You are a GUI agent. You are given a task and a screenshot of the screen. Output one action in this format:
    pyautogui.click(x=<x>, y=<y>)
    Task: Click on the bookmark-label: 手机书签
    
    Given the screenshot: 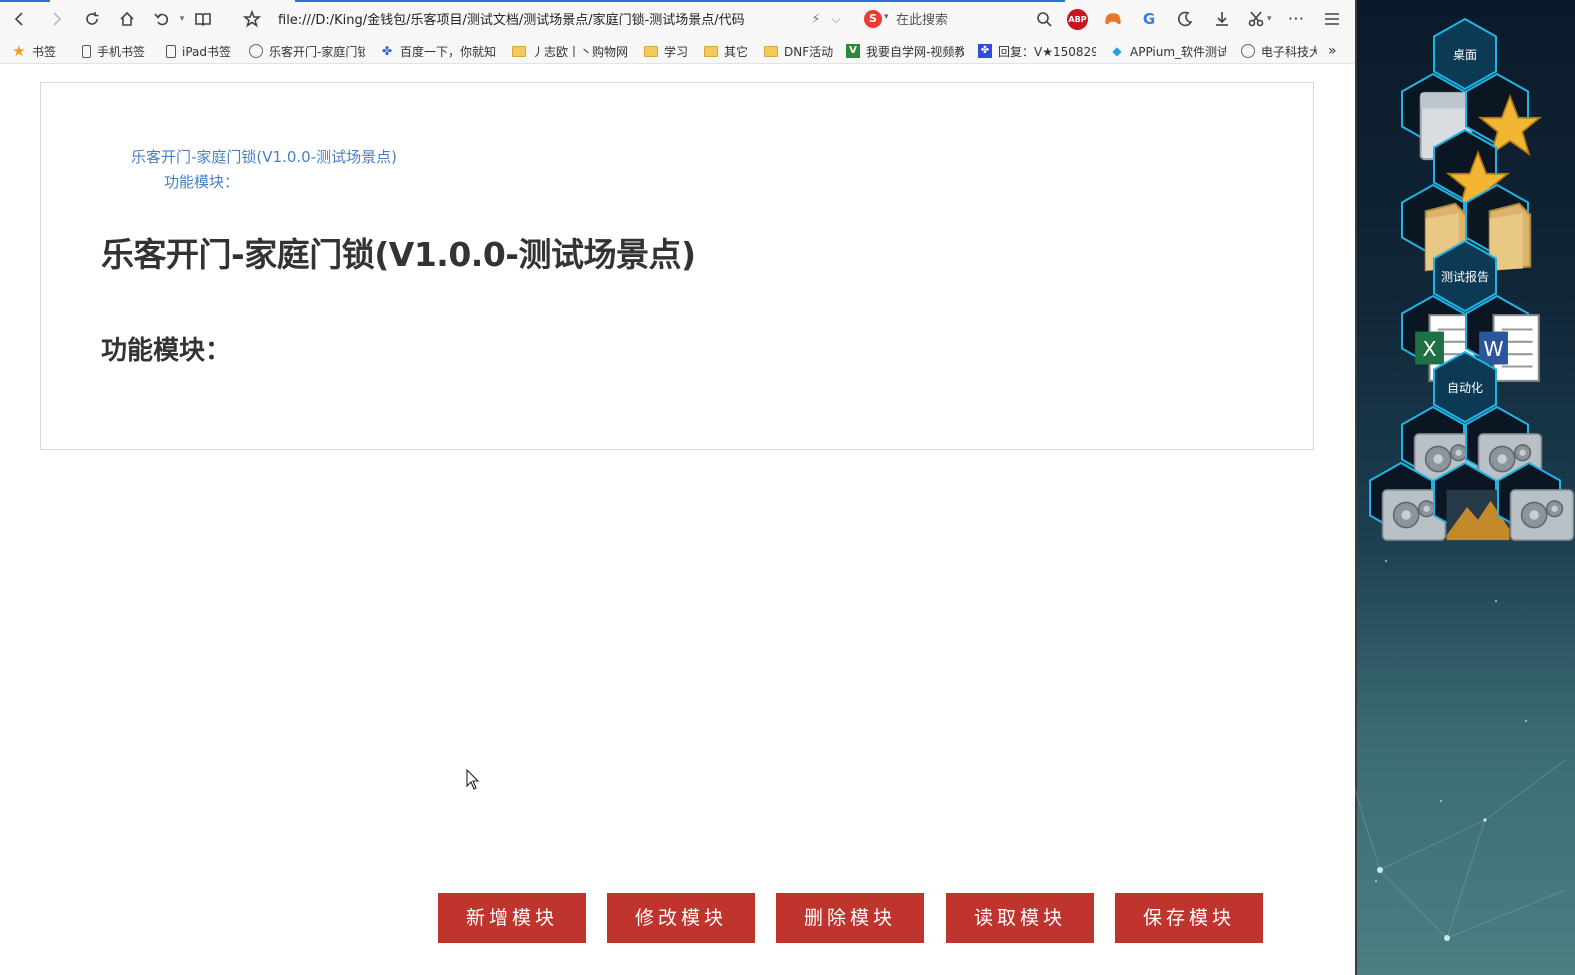 What is the action you would take?
    pyautogui.click(x=121, y=51)
    